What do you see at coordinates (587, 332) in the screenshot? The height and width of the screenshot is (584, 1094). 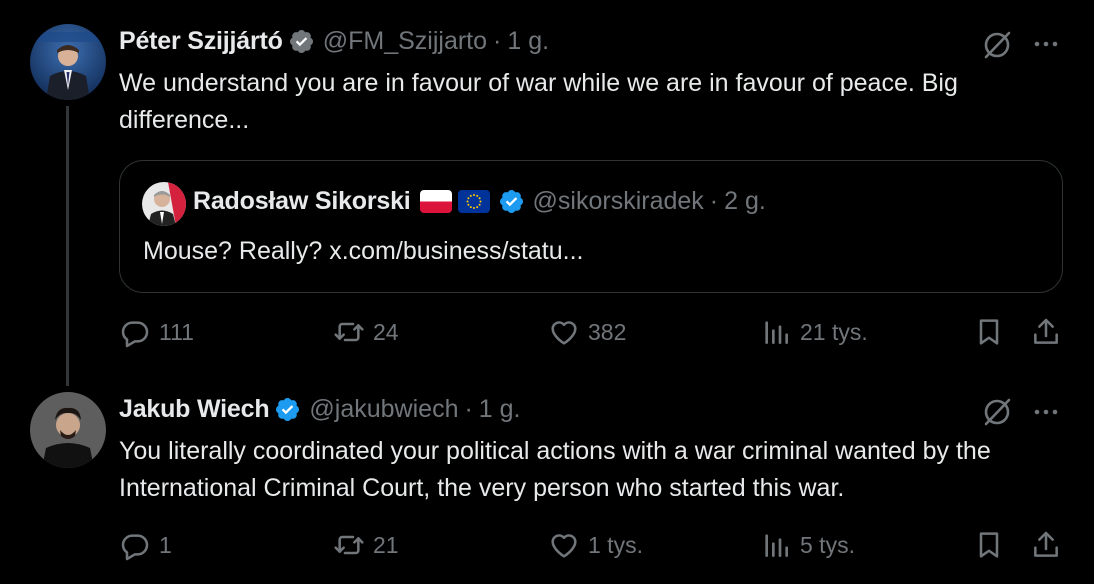 I see `like-button: 382` at bounding box center [587, 332].